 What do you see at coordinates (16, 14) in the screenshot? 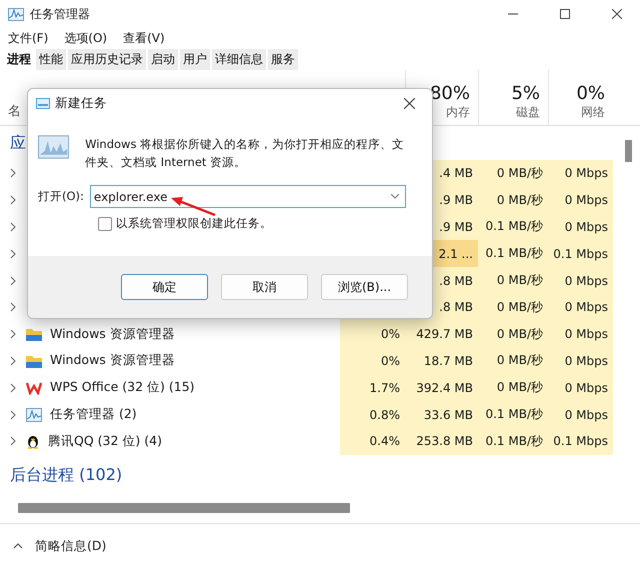
I see `app-graph-icon` at bounding box center [16, 14].